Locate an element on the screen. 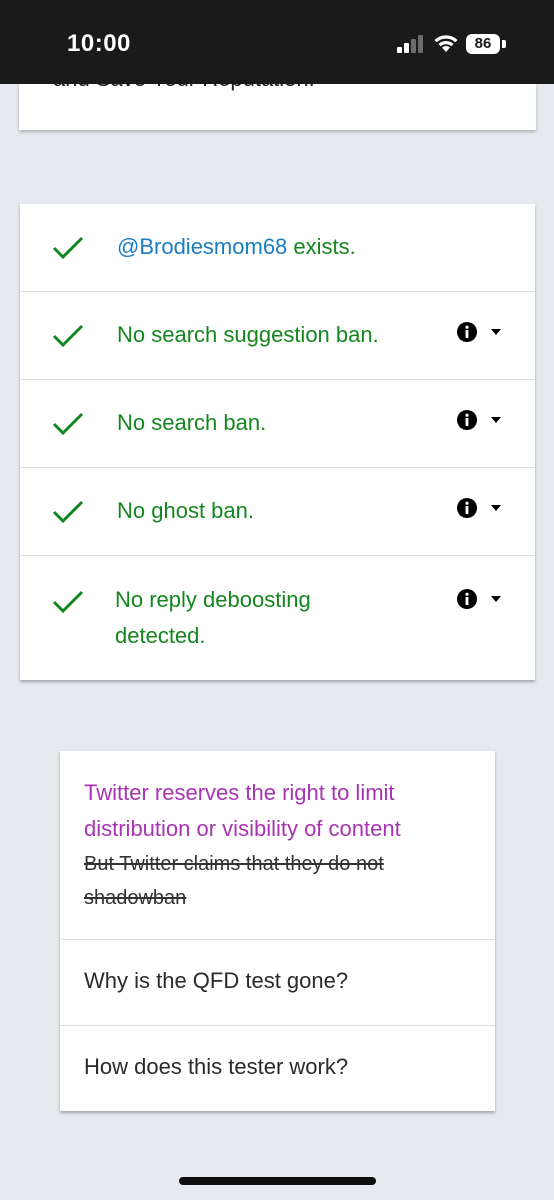 Image resolution: width=554 pixels, height=1200 pixels. status-time: 10:00 is located at coordinates (99, 43).